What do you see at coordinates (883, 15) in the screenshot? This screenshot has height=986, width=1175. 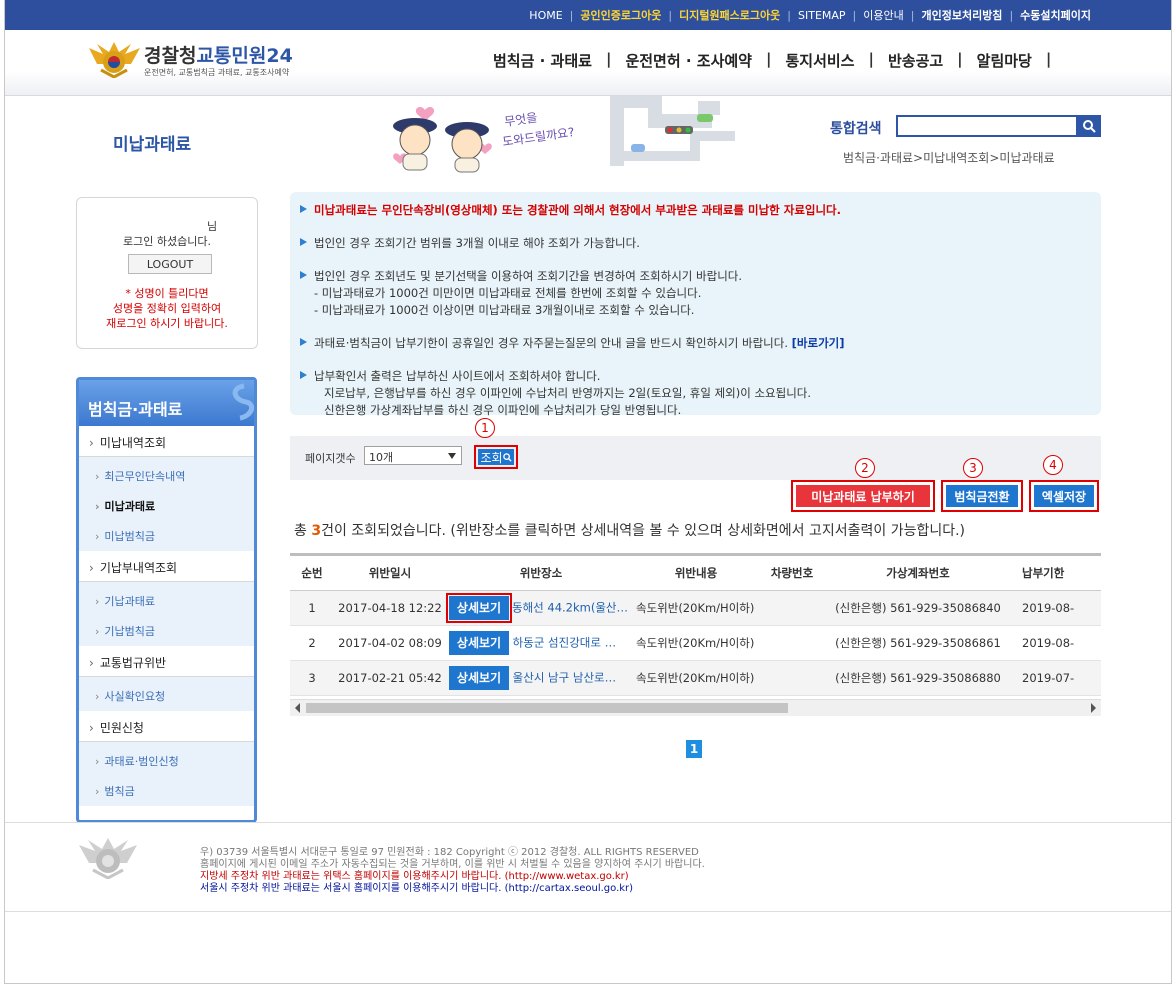 I see `usage-link: 이용안내` at bounding box center [883, 15].